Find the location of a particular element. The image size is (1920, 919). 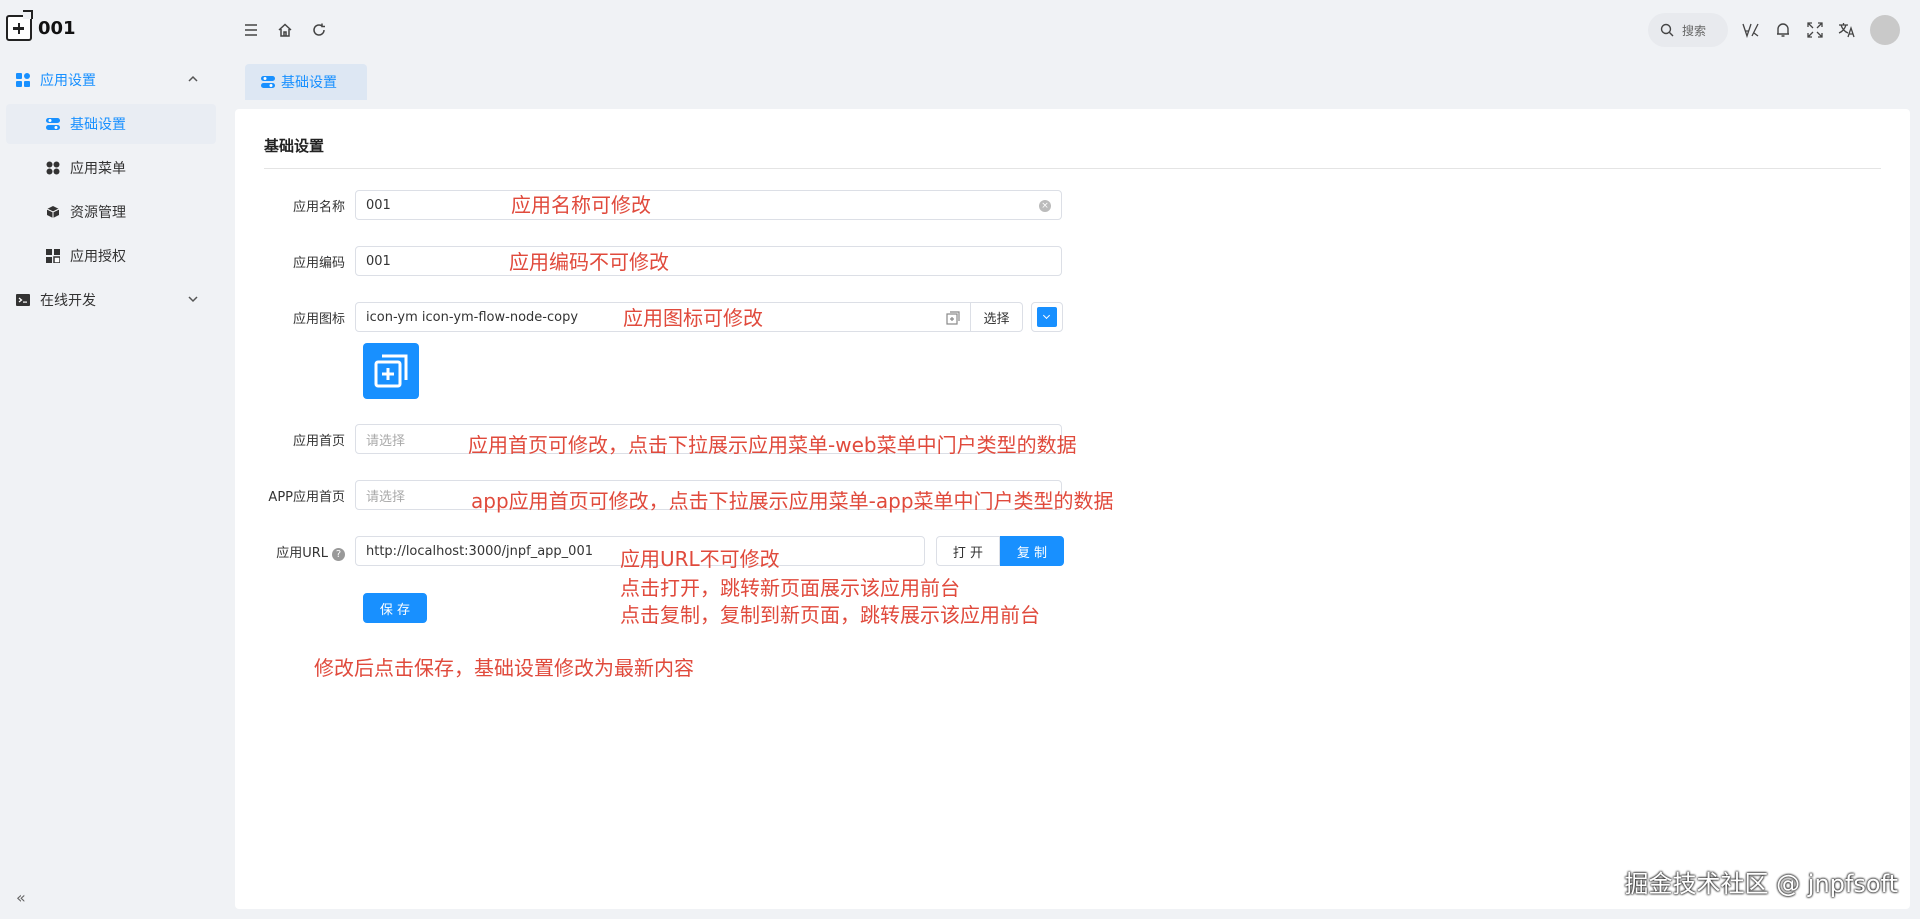

app-url-label: 应用URL? is located at coordinates (295, 551).